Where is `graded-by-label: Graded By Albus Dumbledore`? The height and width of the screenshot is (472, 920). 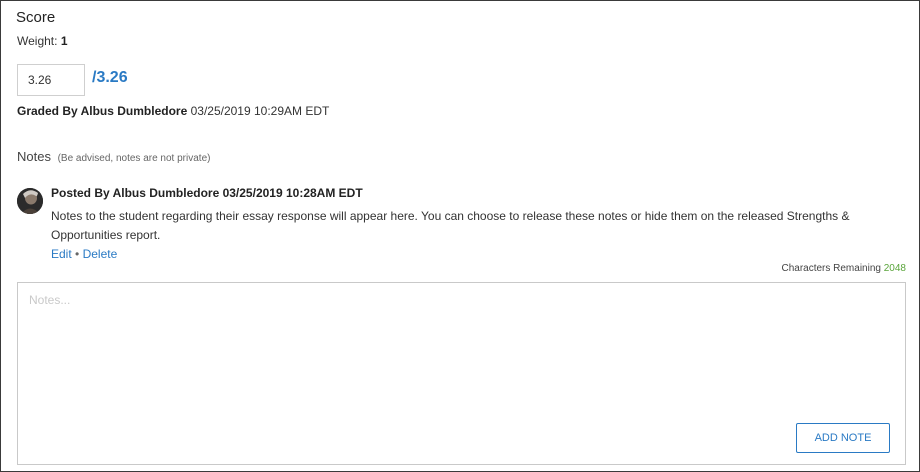
graded-by-label: Graded By Albus Dumbledore is located at coordinates (102, 111).